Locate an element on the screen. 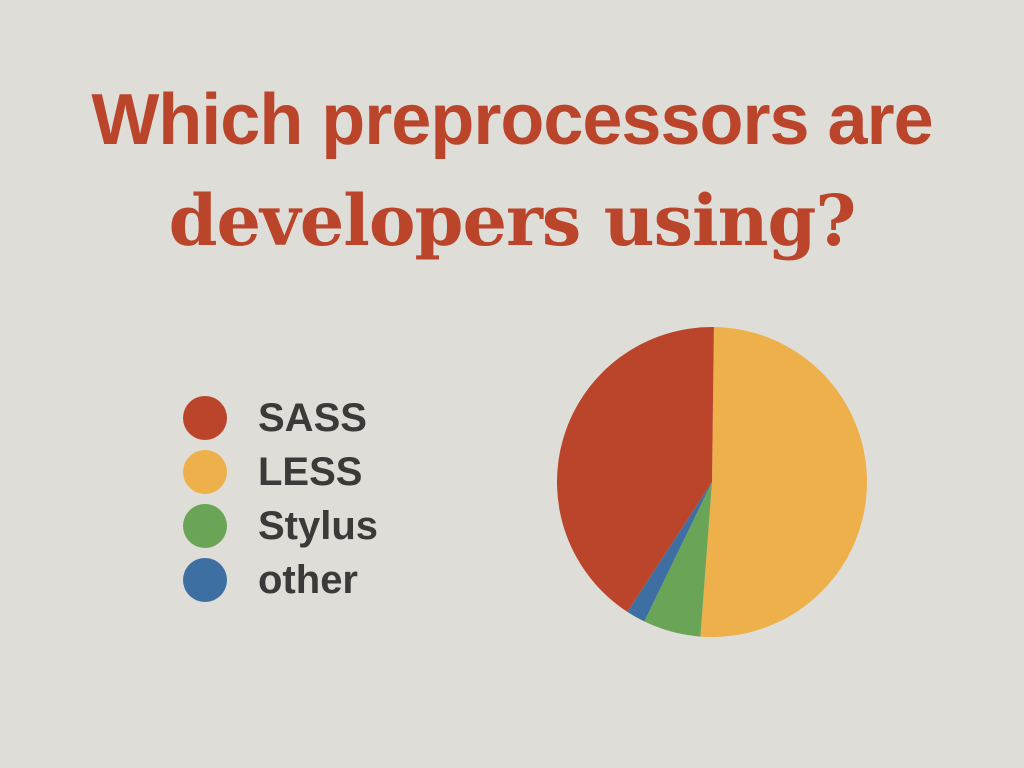 This screenshot has width=1024, height=768. chart-title-line-2: developers using? is located at coordinates (512, 220).